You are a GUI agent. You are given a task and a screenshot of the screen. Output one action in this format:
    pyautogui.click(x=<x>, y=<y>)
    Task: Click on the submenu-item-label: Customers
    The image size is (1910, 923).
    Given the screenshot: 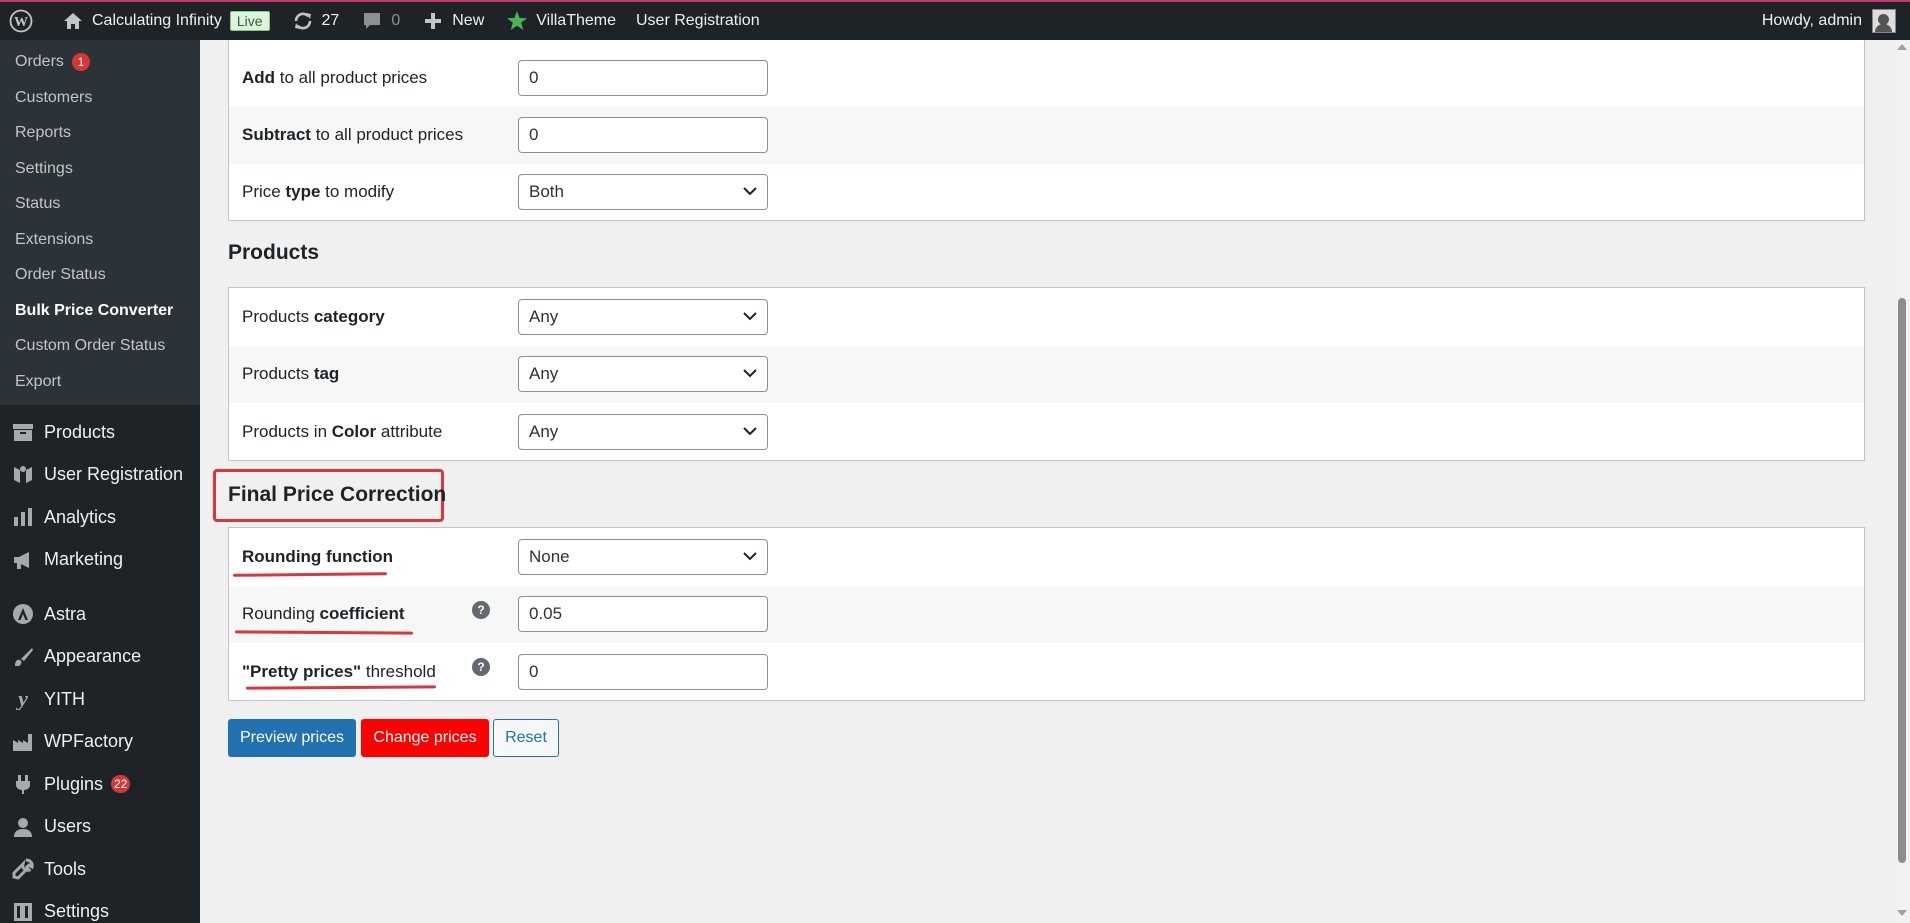 What is the action you would take?
    pyautogui.click(x=54, y=97)
    